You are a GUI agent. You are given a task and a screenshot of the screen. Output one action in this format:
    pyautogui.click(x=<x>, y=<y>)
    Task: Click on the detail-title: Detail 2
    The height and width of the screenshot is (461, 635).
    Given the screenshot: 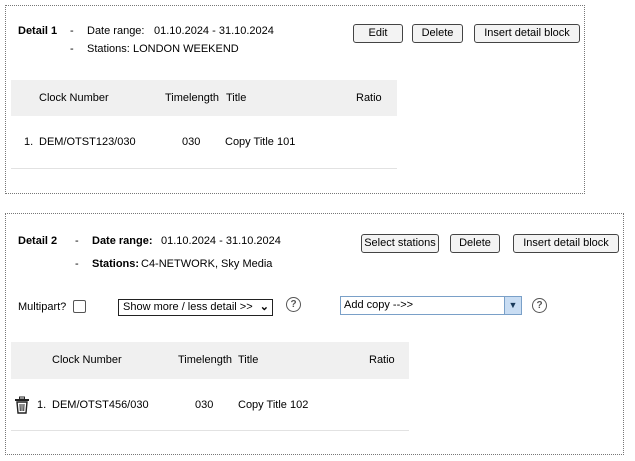 What is the action you would take?
    pyautogui.click(x=38, y=241)
    